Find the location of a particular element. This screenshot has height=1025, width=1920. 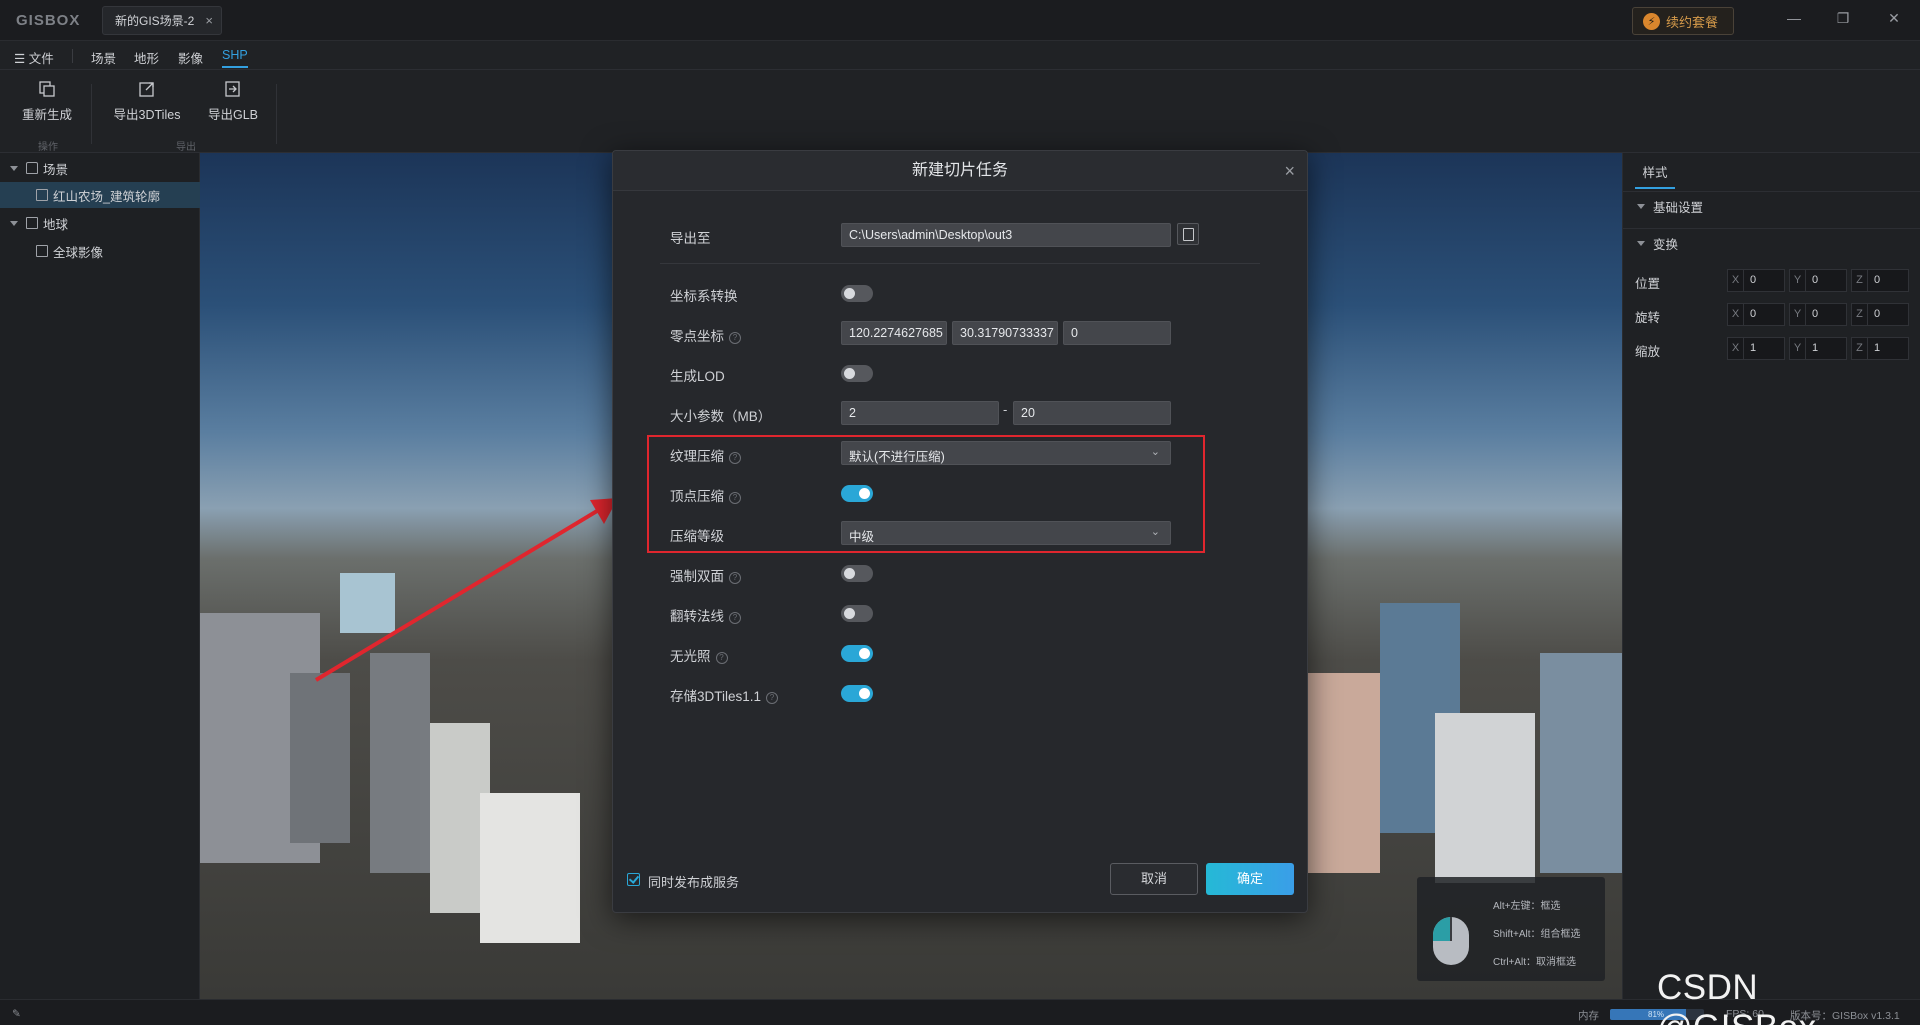

scale-z-input: Z1 is located at coordinates (1880, 348).